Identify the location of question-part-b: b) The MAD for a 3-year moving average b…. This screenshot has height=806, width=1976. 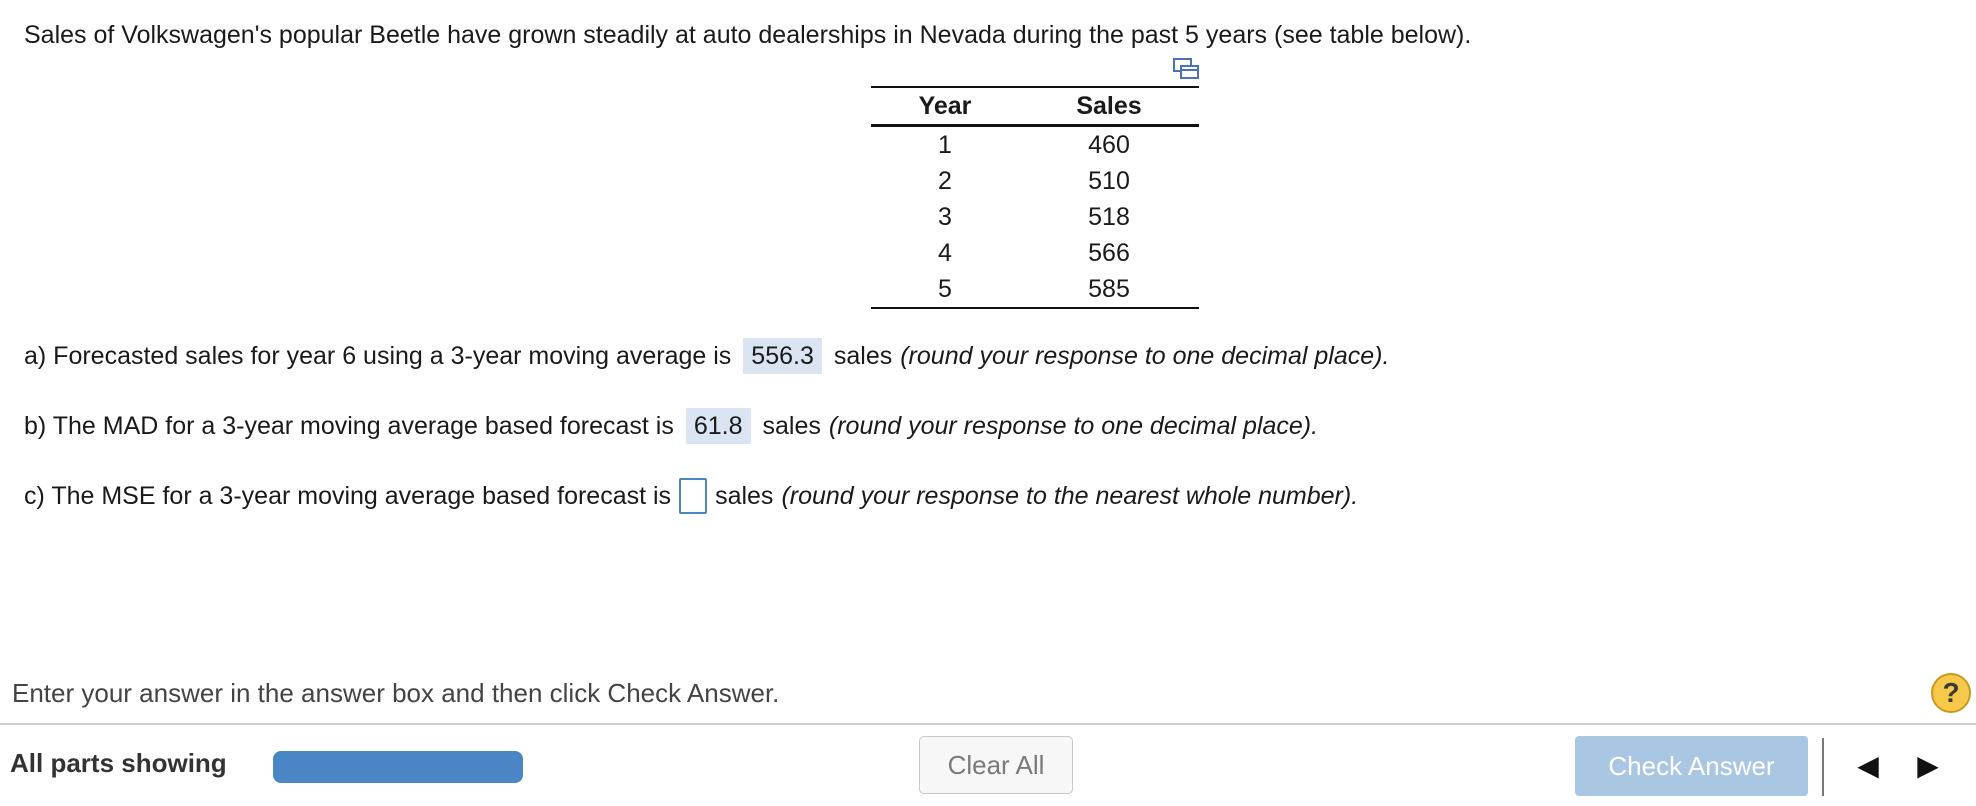
(671, 426).